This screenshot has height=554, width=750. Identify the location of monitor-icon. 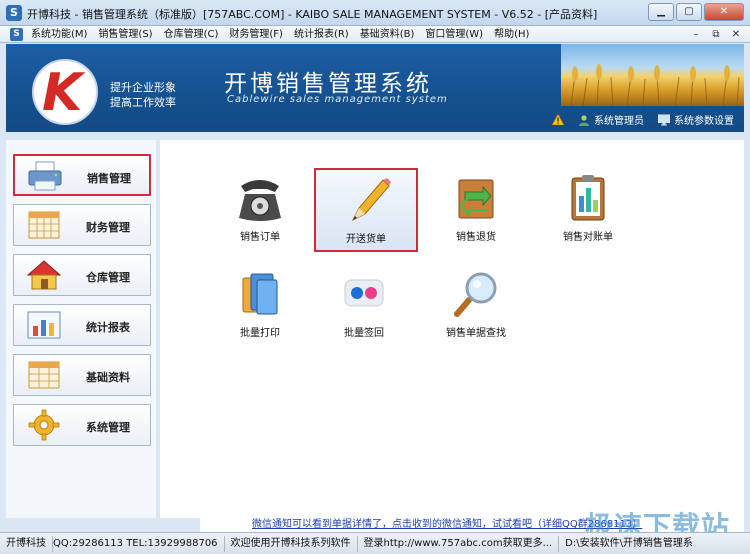
(664, 119).